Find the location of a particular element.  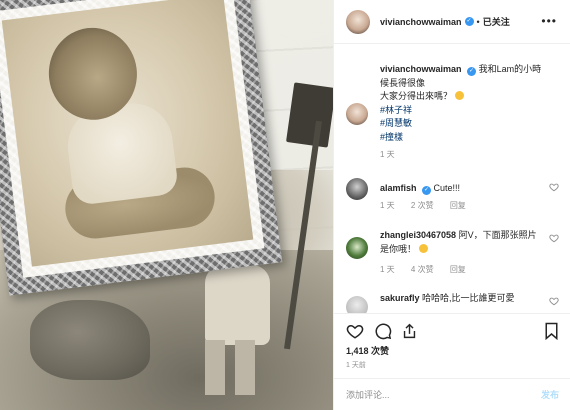

likes-count: 1,418 次赞 is located at coordinates (367, 350).